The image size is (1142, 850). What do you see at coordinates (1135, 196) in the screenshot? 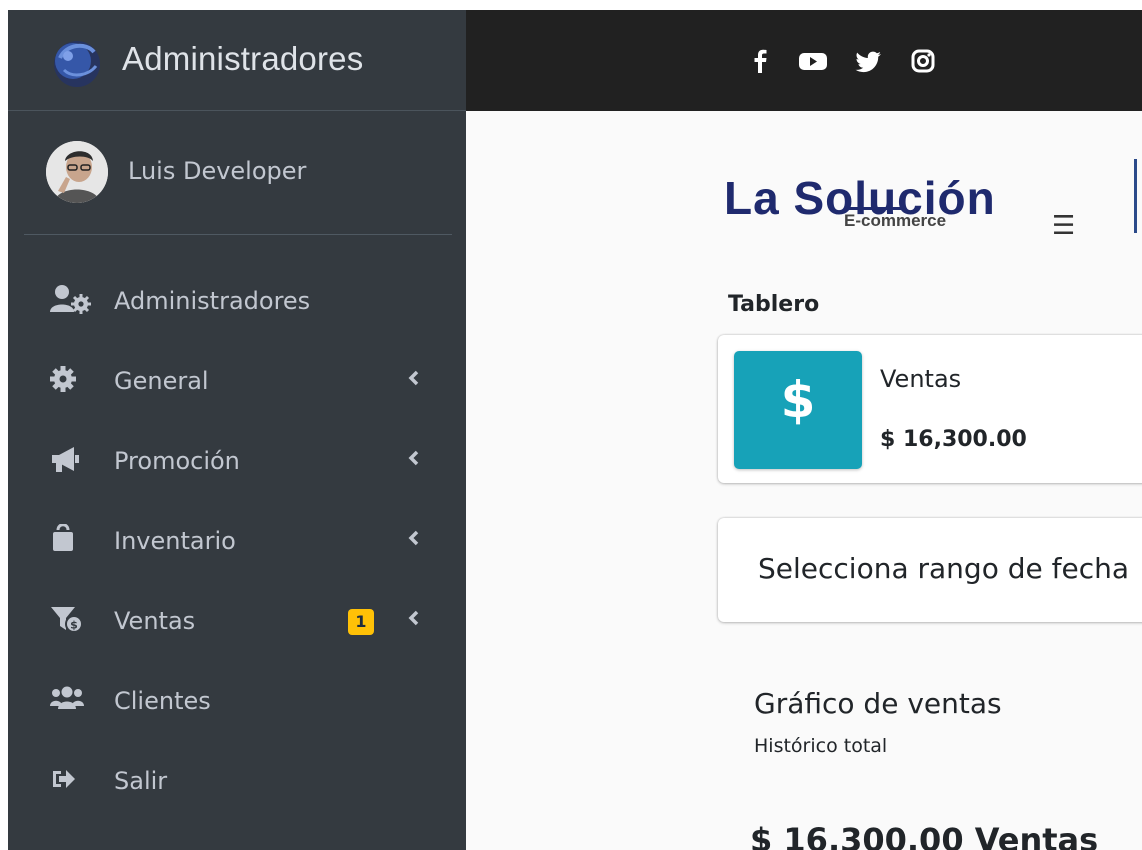
I see `header-divider` at bounding box center [1135, 196].